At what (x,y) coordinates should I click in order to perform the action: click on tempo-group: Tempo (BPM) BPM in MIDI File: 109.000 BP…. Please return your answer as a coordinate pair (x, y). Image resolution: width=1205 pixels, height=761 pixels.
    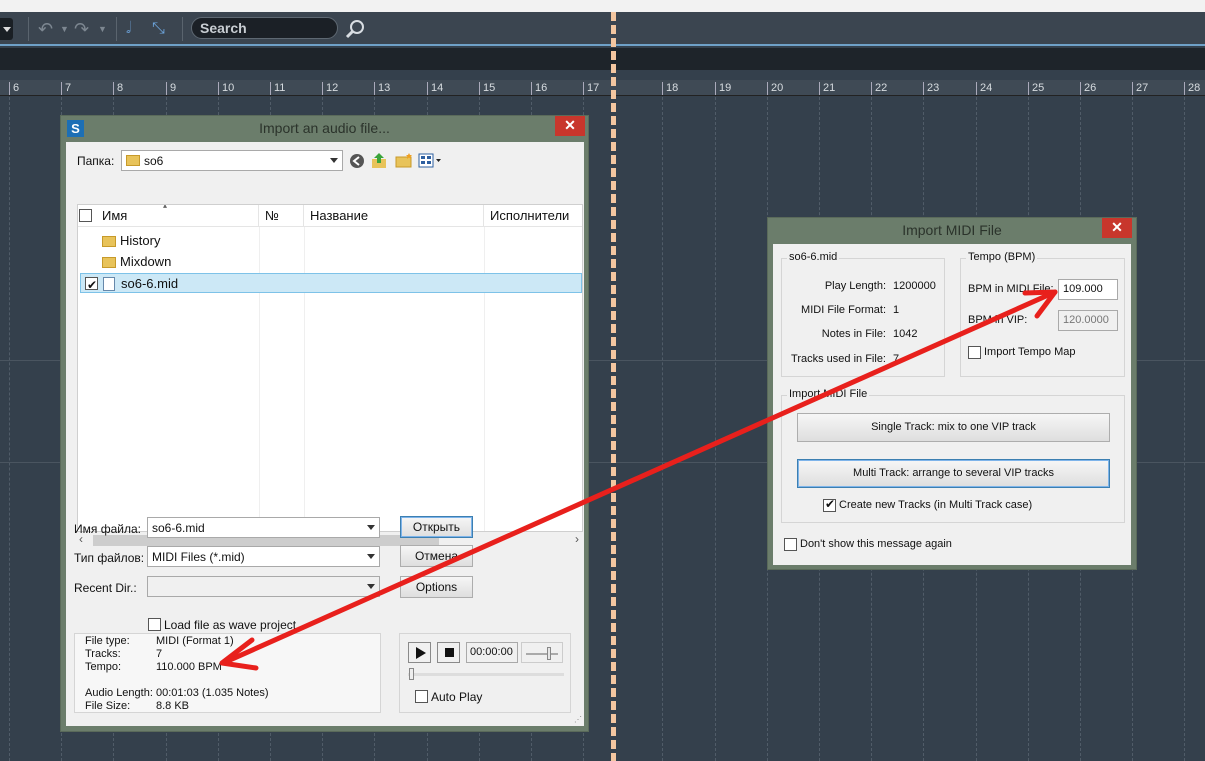
    Looking at the image, I should click on (1042, 314).